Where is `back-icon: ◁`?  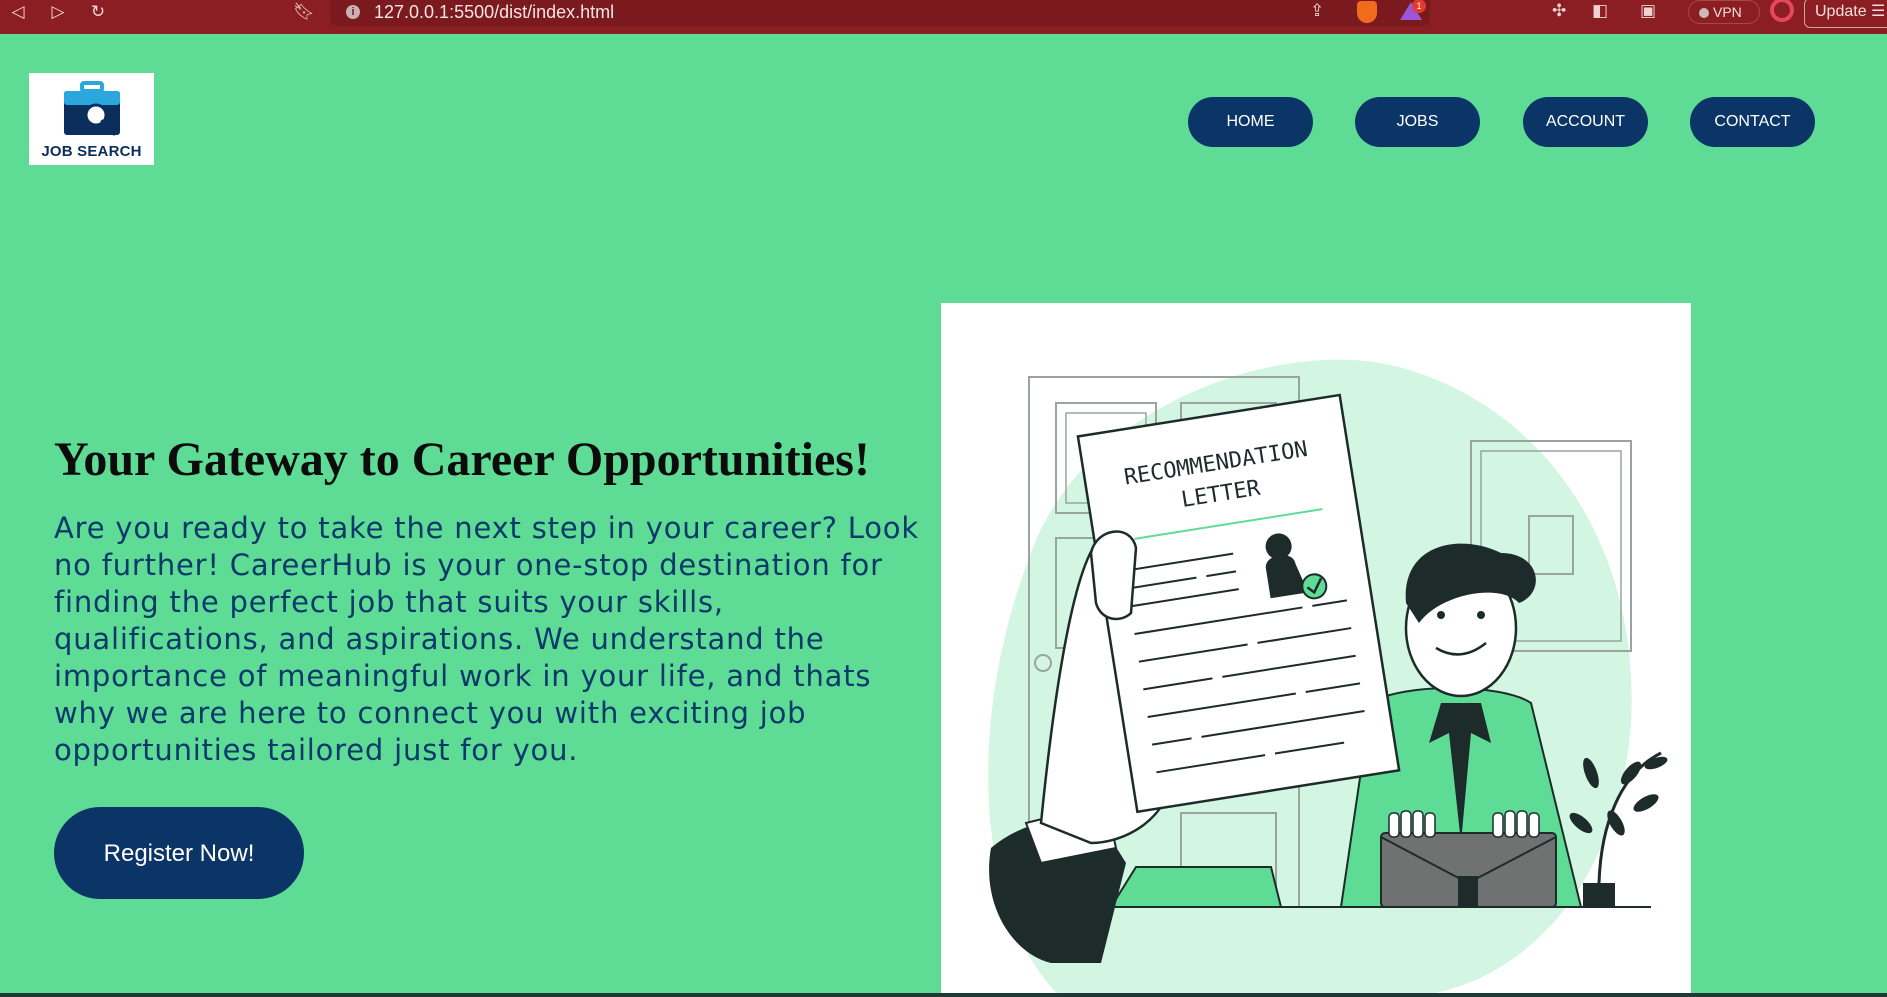 back-icon: ◁ is located at coordinates (18, 12).